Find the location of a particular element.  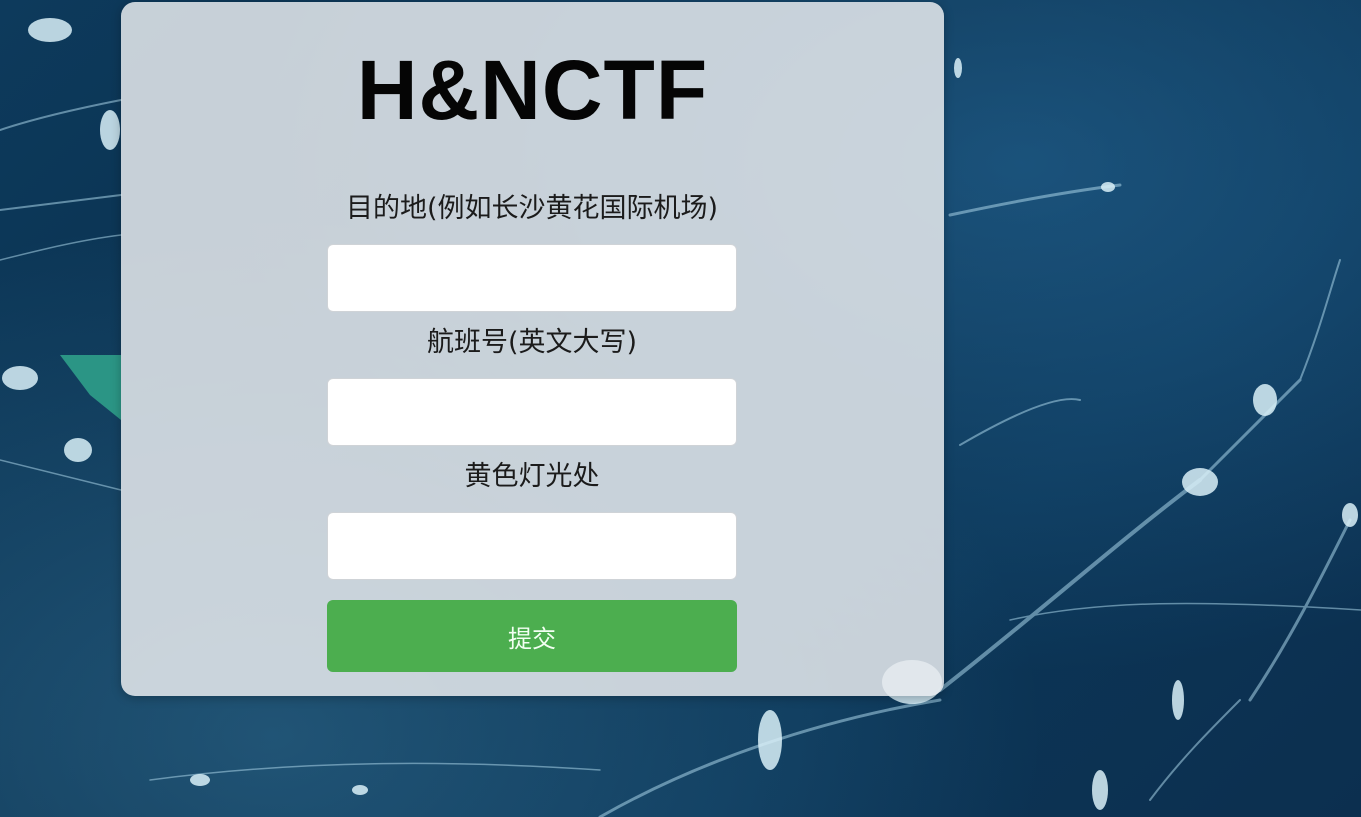

page-title: H&NCTF is located at coordinates (532, 90).